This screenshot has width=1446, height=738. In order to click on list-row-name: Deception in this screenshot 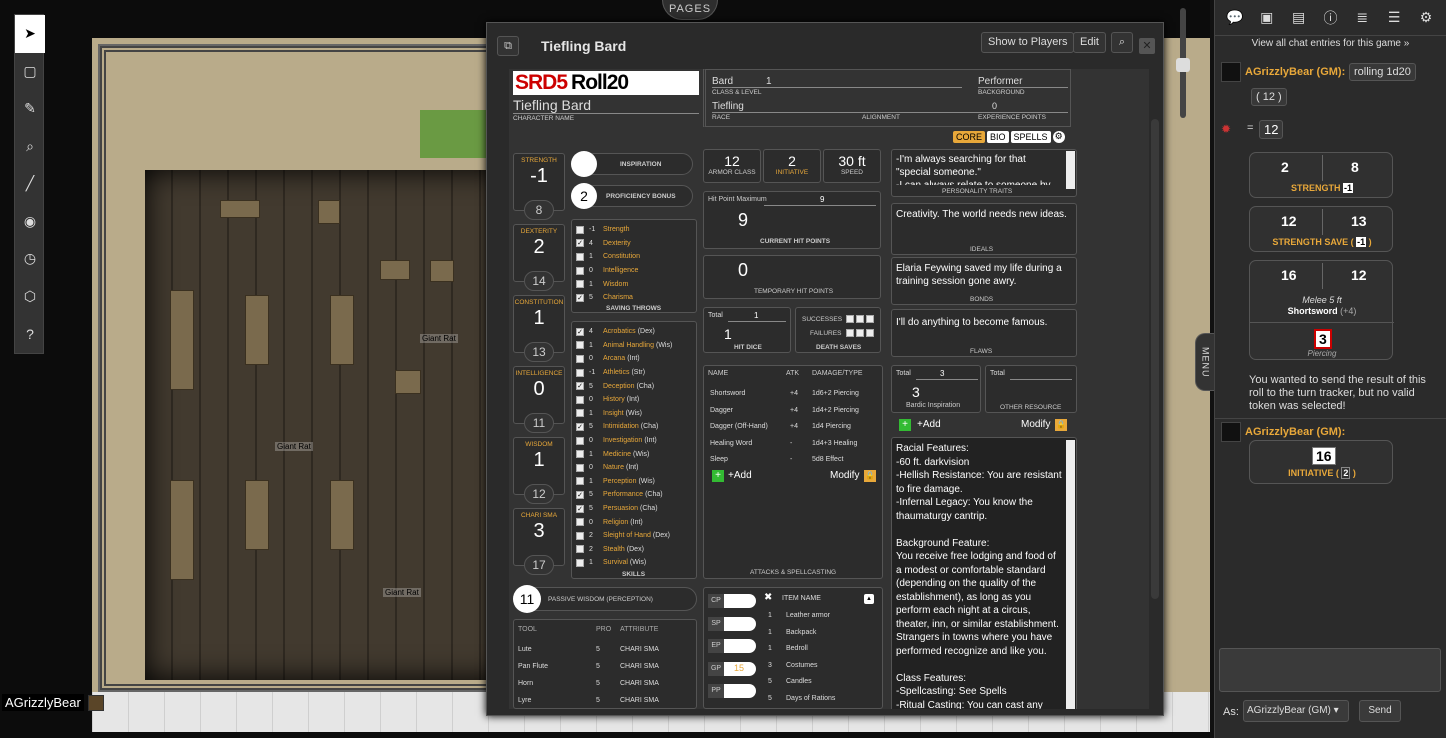, I will do `click(619, 386)`.